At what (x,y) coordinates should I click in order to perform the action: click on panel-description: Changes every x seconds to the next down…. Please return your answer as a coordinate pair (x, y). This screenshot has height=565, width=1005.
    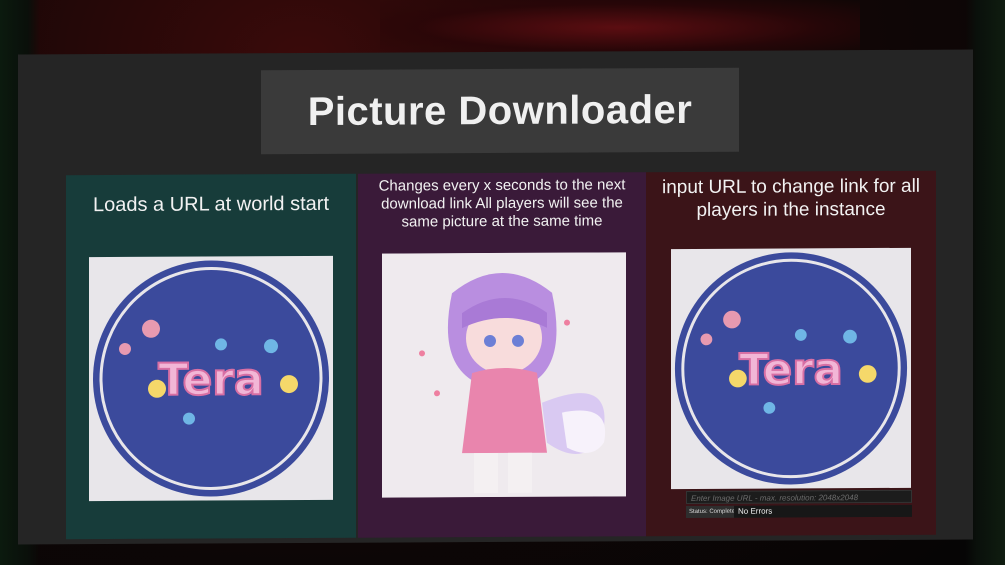
    Looking at the image, I should click on (502, 203).